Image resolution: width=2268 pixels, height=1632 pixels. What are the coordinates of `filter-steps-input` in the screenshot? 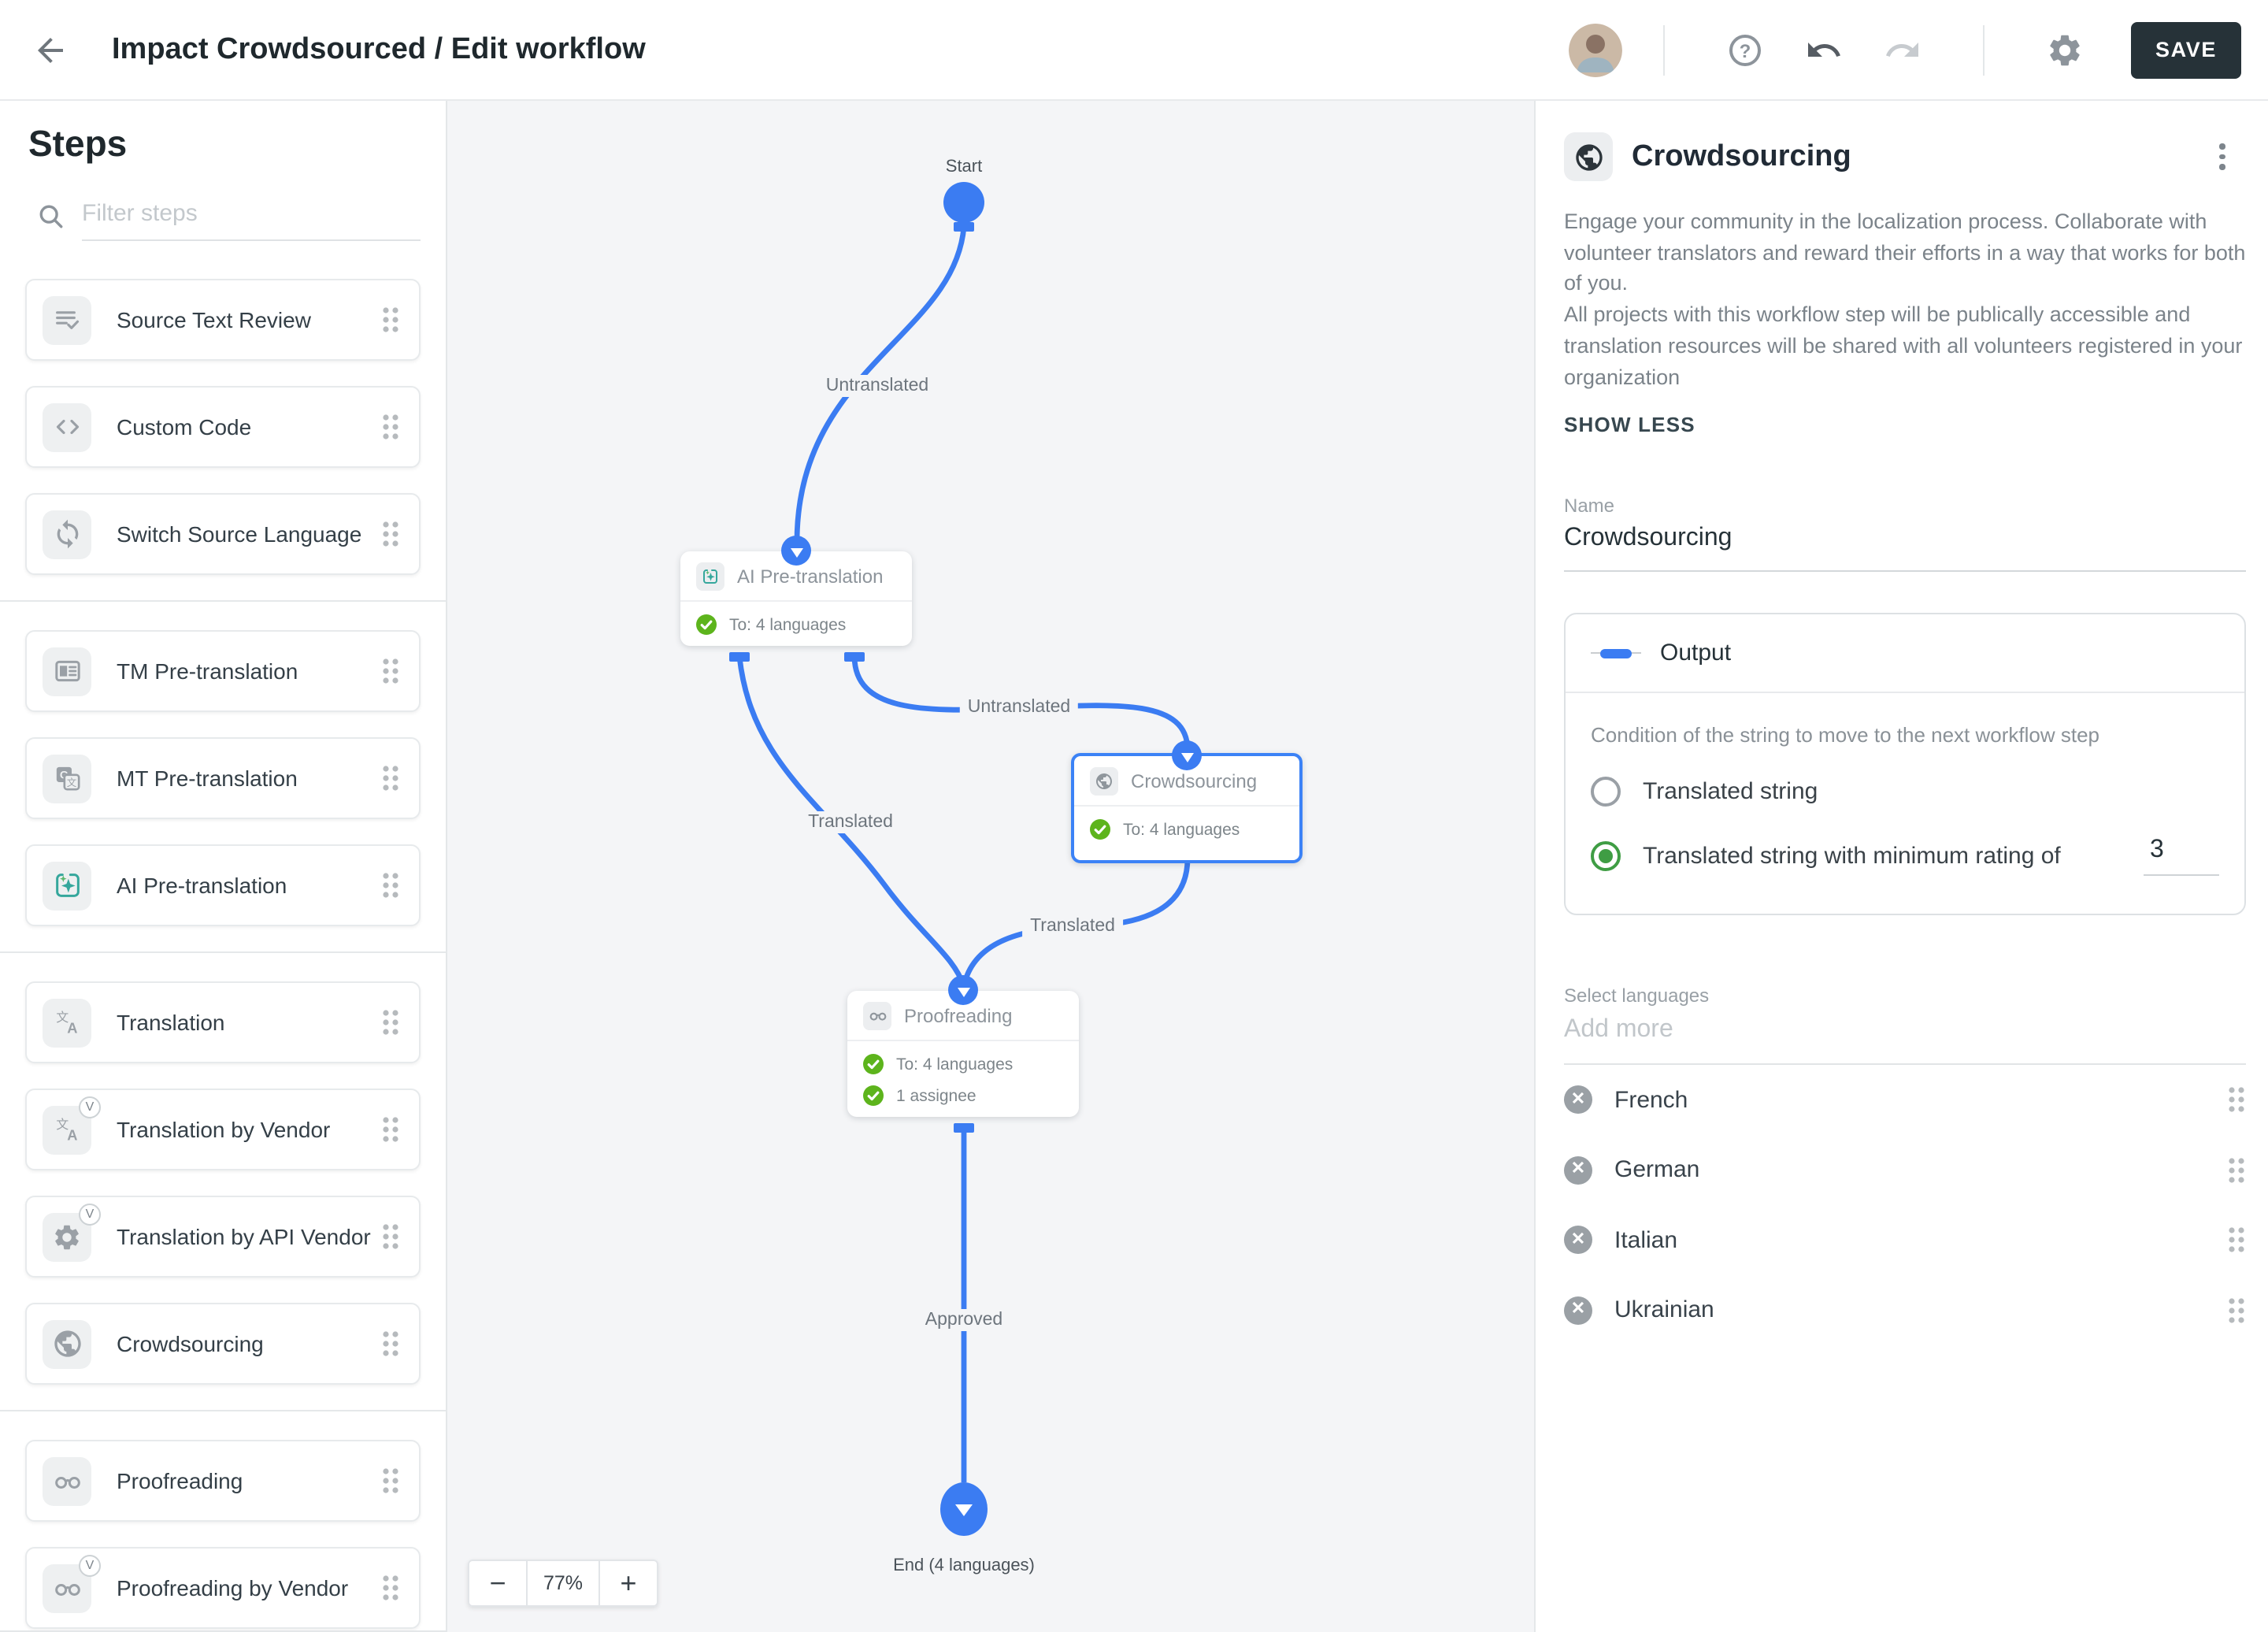 It's located at (251, 219).